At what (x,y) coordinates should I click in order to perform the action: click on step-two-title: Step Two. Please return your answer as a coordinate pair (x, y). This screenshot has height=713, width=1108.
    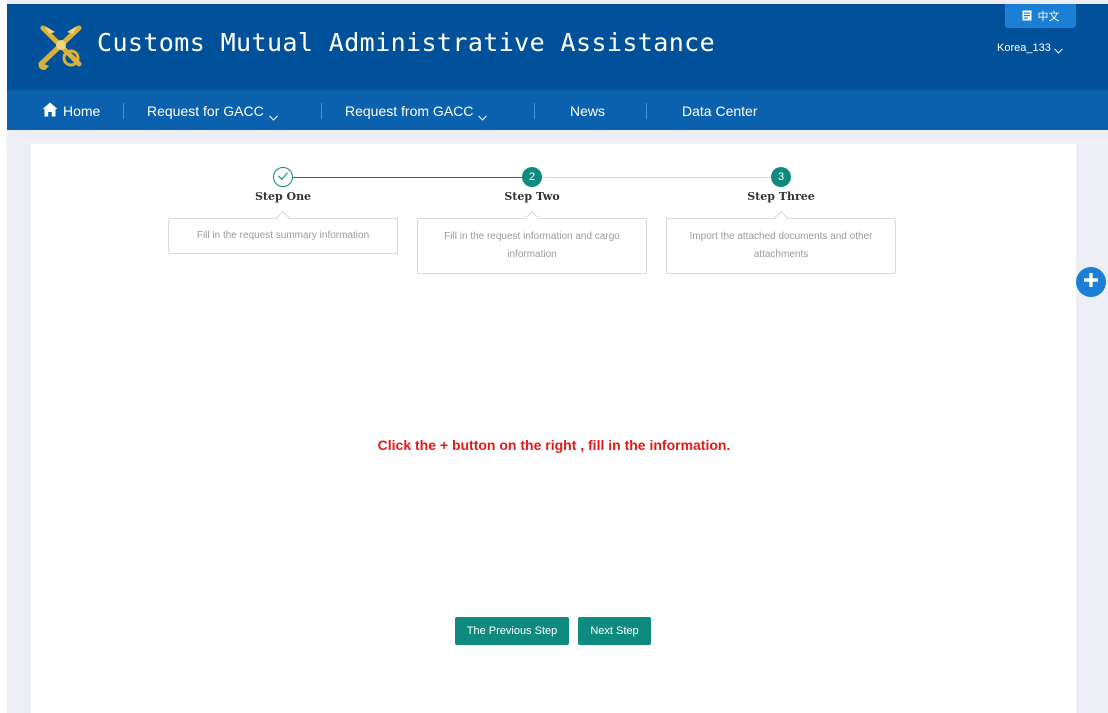
    Looking at the image, I should click on (532, 196).